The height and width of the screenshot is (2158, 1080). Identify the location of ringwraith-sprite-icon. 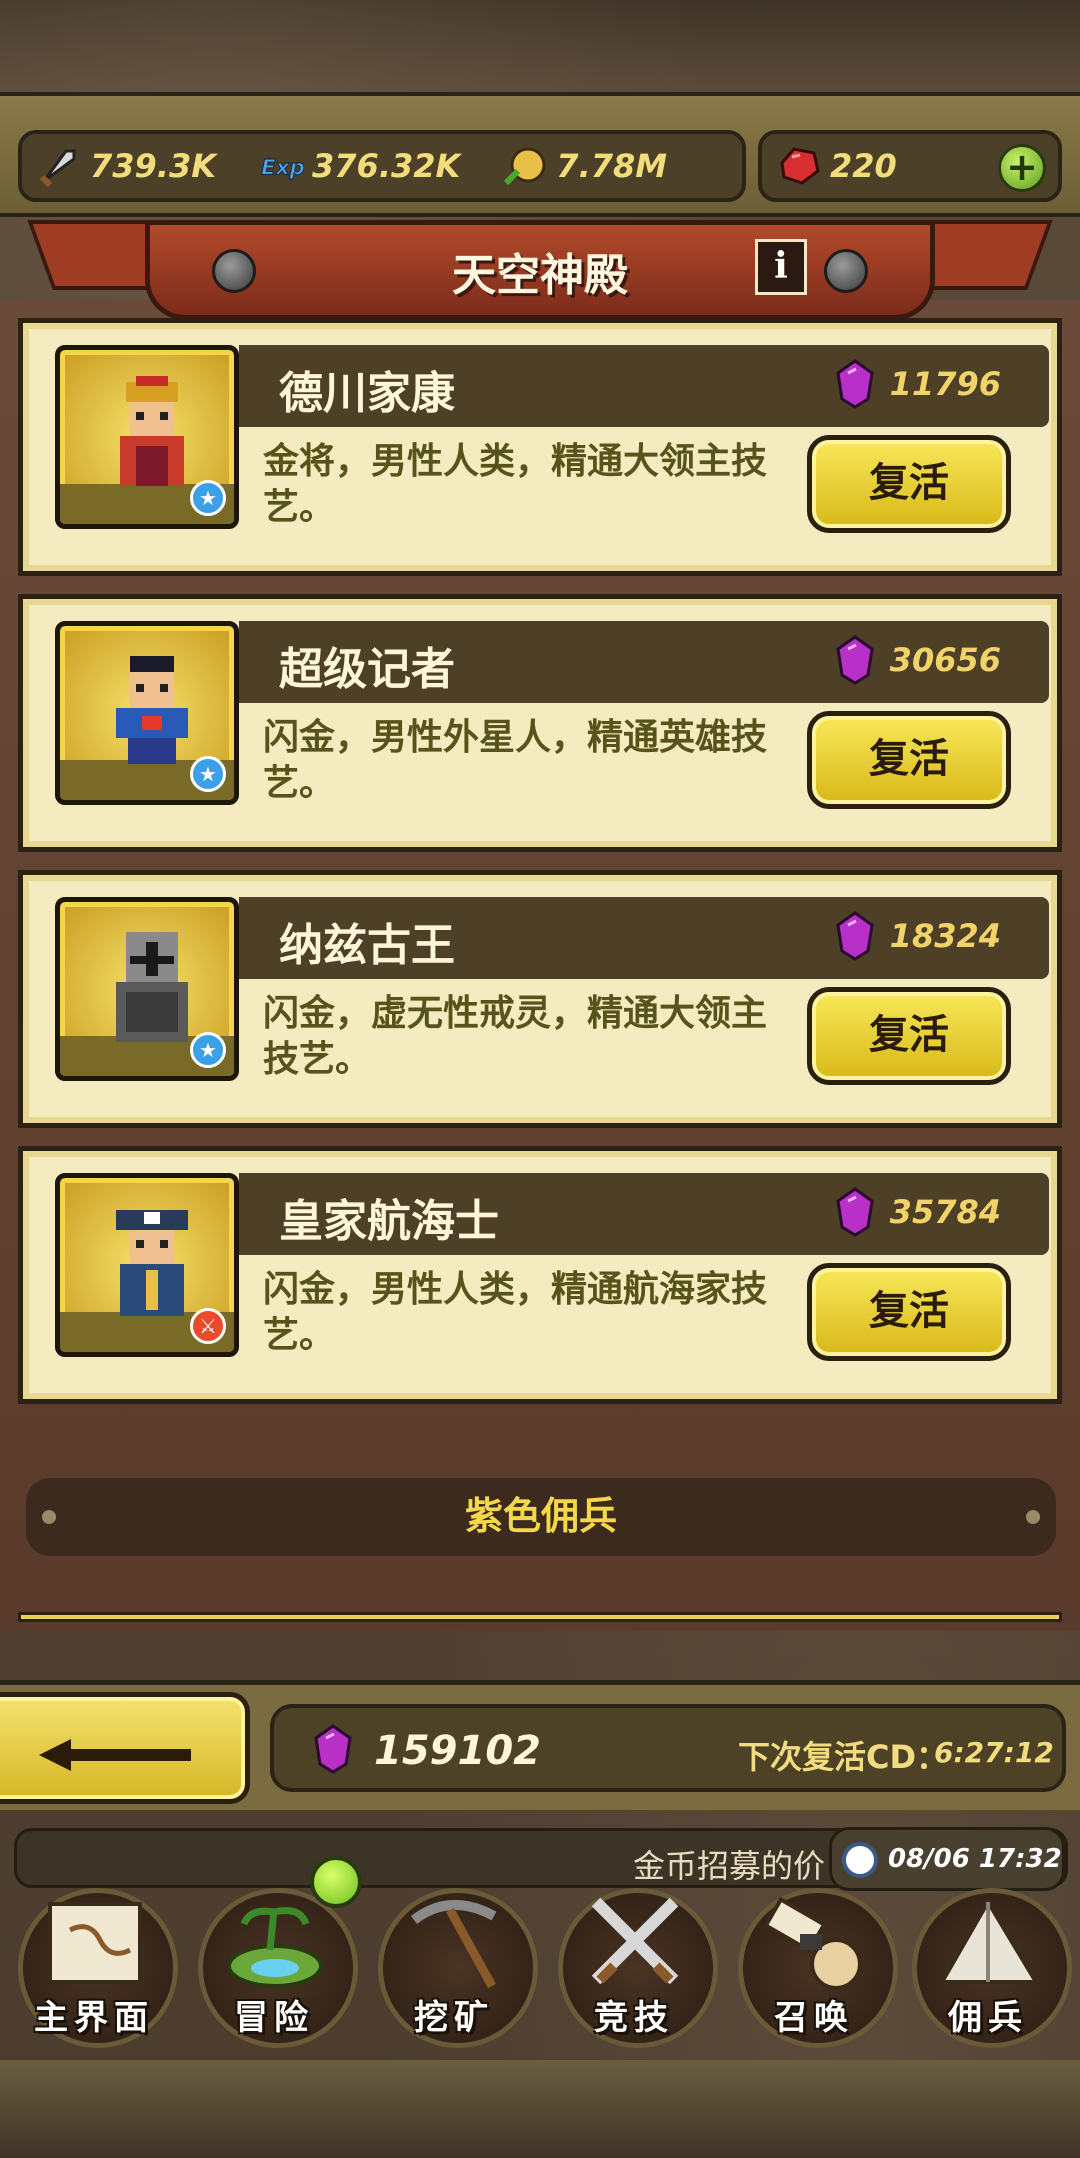
(152, 987).